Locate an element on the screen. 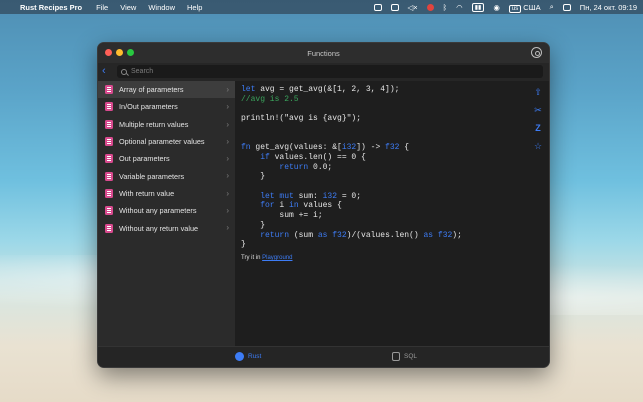  keyboard-layout: us США is located at coordinates (524, 7).